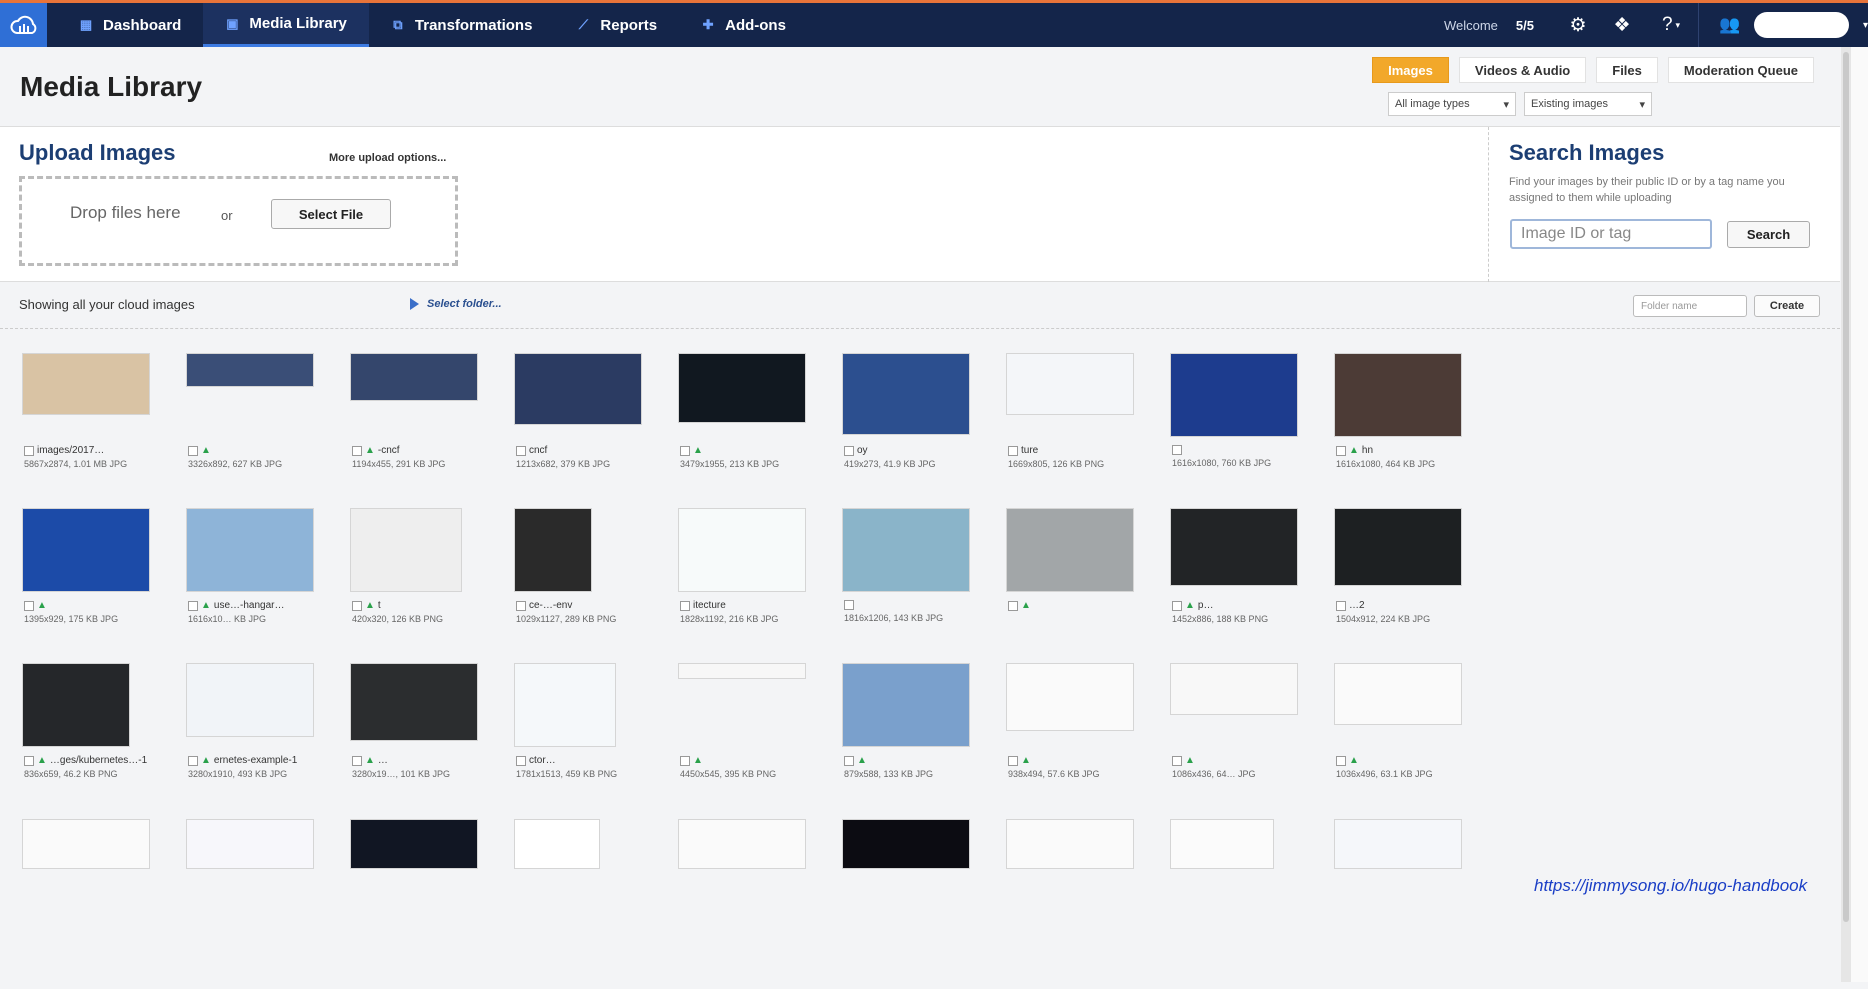  I want to click on image-card: 1816x1206, 143 KB JPG, so click(922, 593).